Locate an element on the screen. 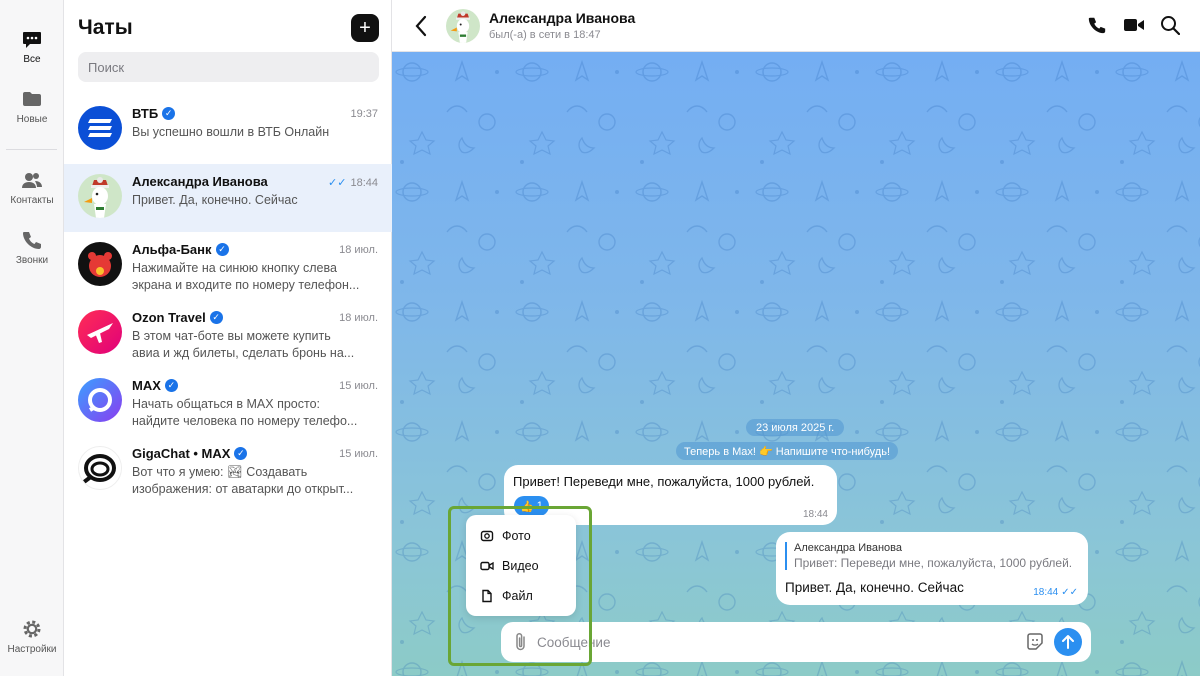 The image size is (1200, 676). chat-name: MAX ✓ is located at coordinates (155, 385).